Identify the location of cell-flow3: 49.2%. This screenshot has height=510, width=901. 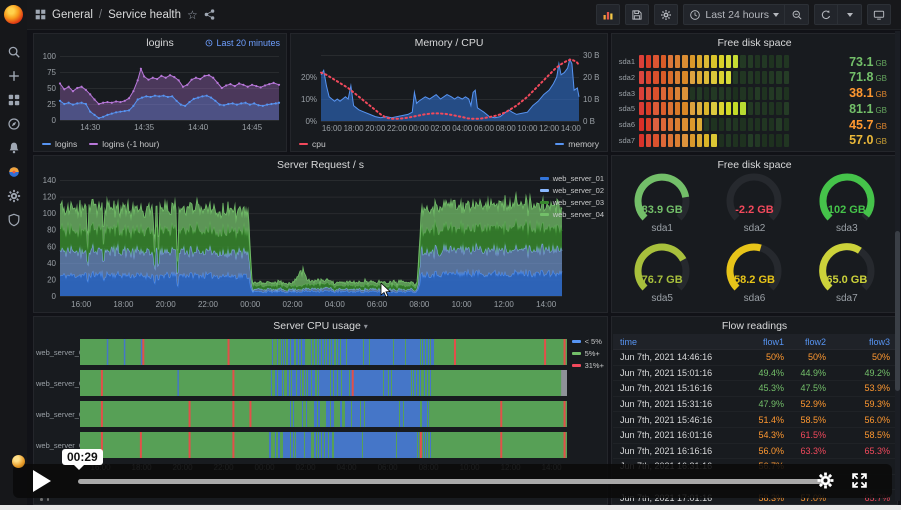
(877, 372).